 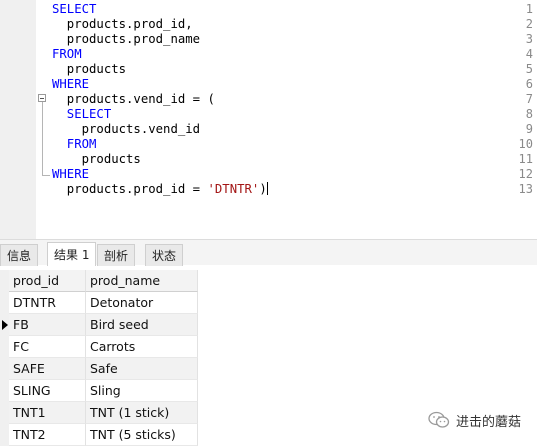 I want to click on line-number: 13, so click(x=525, y=189).